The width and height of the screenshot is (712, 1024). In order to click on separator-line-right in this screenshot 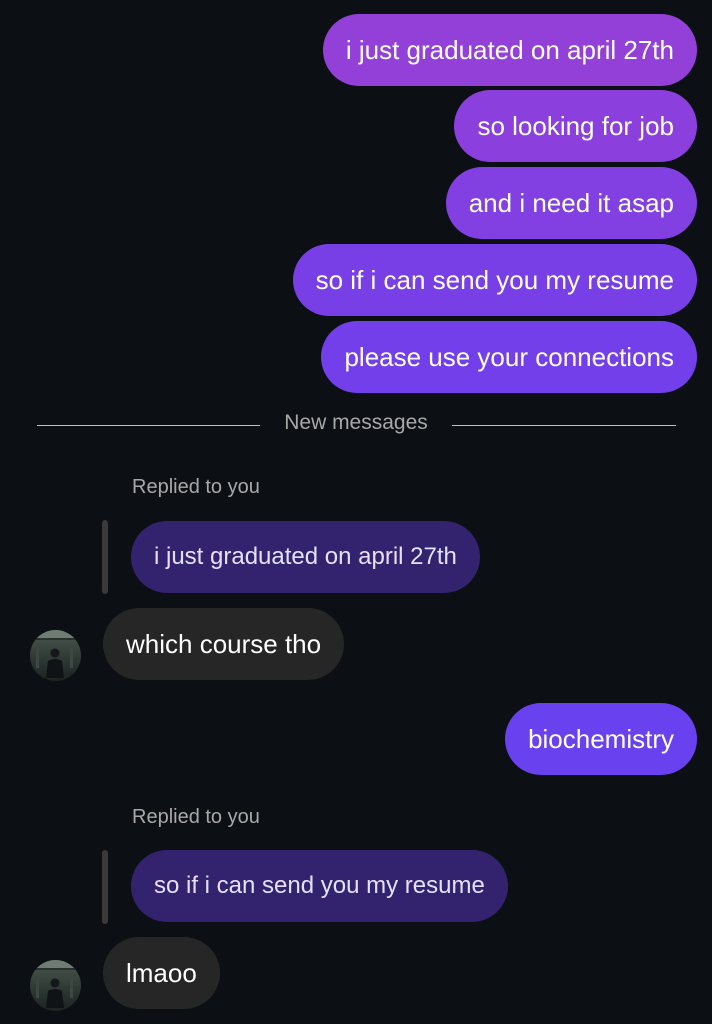, I will do `click(564, 425)`.